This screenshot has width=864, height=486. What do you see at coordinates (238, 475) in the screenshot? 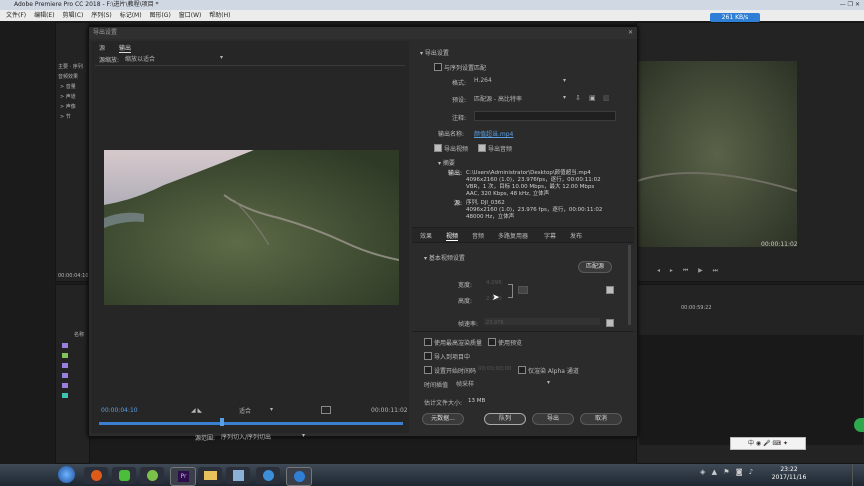
I see `window-app-icon` at bounding box center [238, 475].